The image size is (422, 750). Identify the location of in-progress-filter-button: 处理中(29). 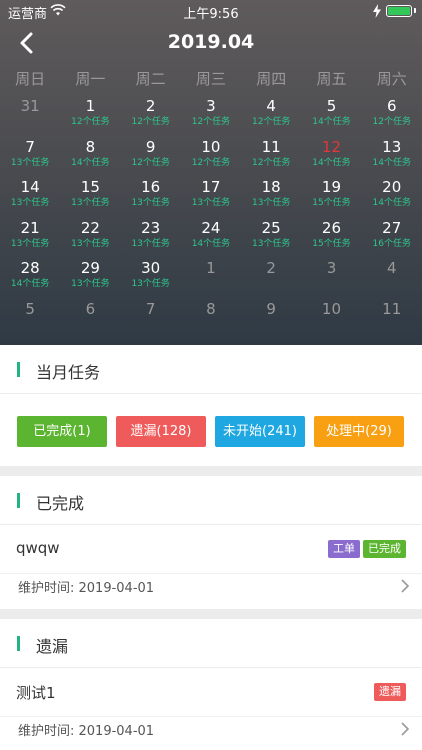
(359, 431).